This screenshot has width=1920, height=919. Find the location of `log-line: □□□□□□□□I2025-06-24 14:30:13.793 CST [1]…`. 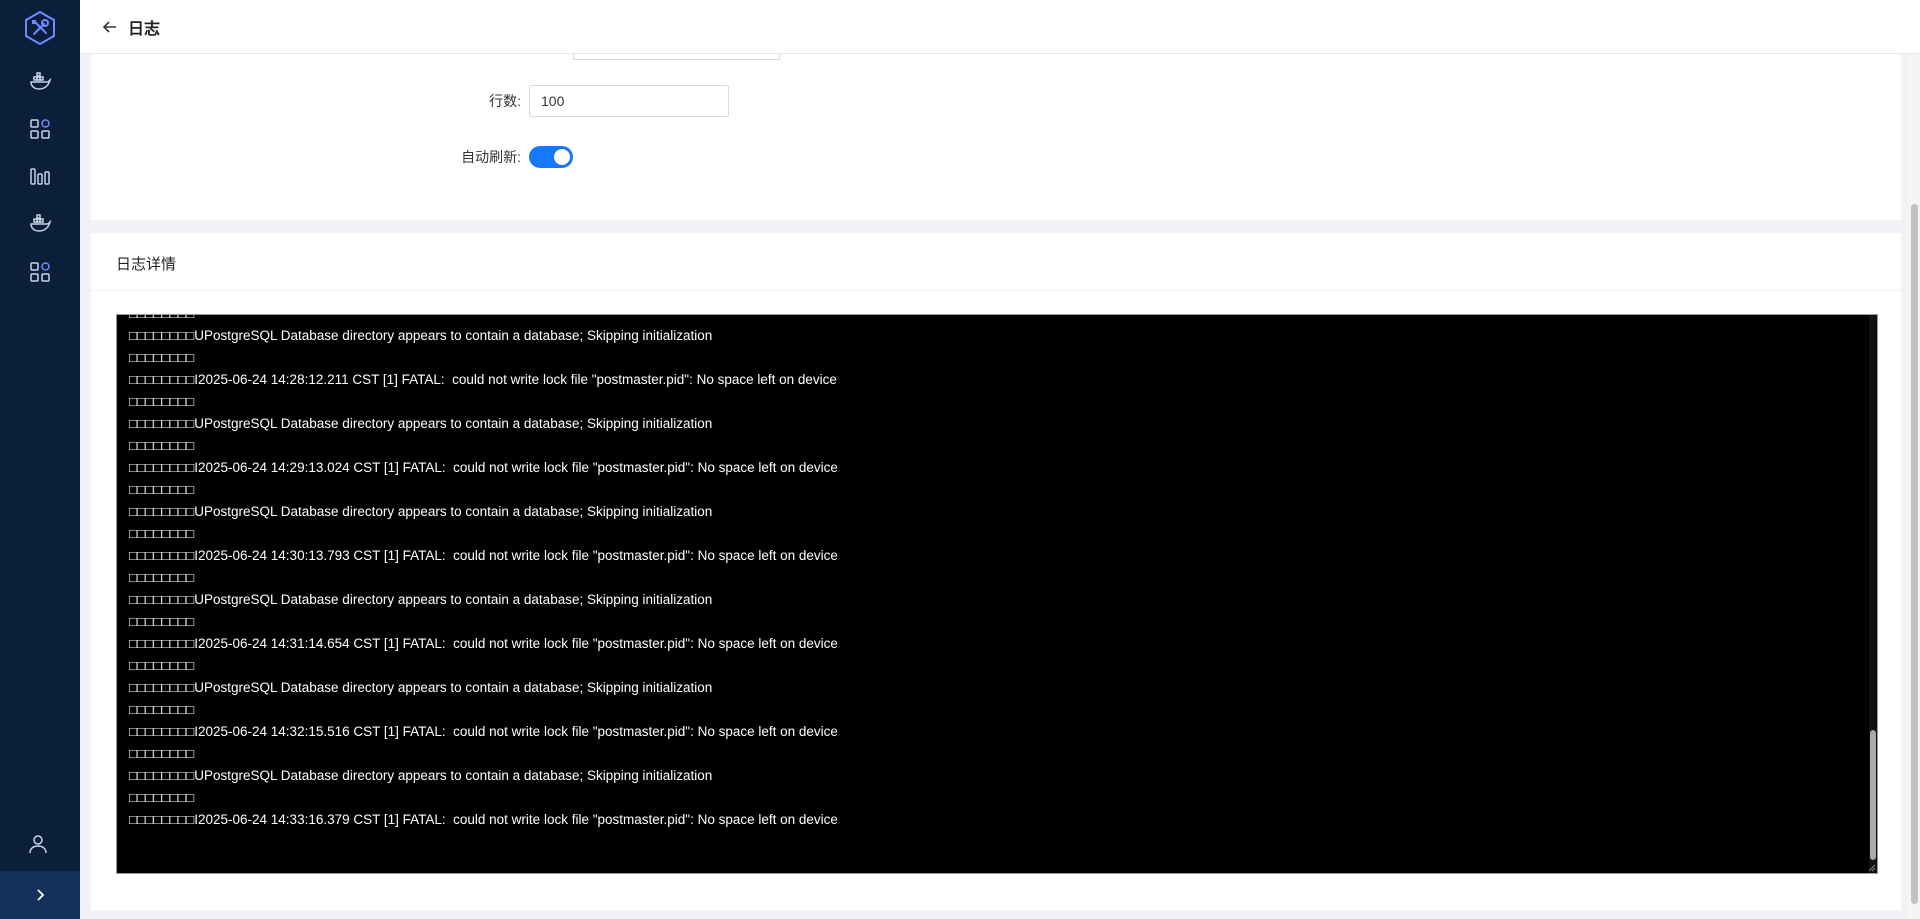

log-line: □□□□□□□□I2025-06-24 14:30:13.793 CST [1]… is located at coordinates (483, 555).